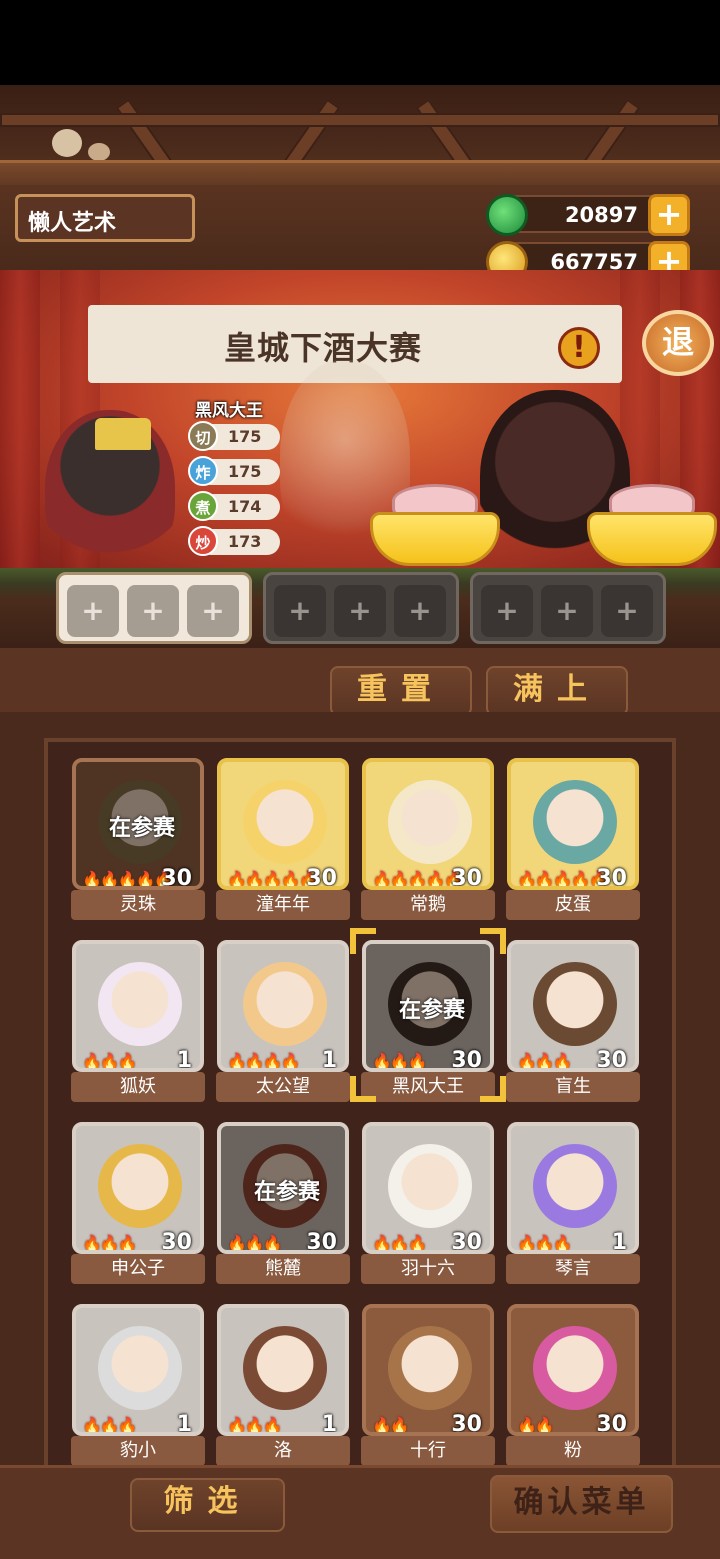 This screenshot has height=1559, width=720. Describe the element at coordinates (322, 348) in the screenshot. I see `event-title: 皇城下酒大赛` at that location.